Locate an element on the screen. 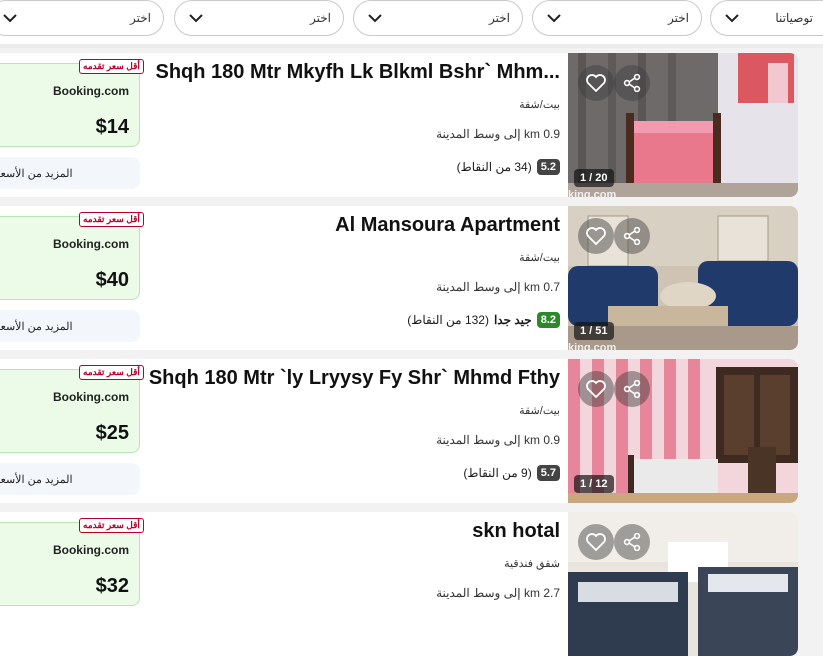 This screenshot has height=656, width=823. rating: 5.2 (34 من النقاط) is located at coordinates (508, 167).